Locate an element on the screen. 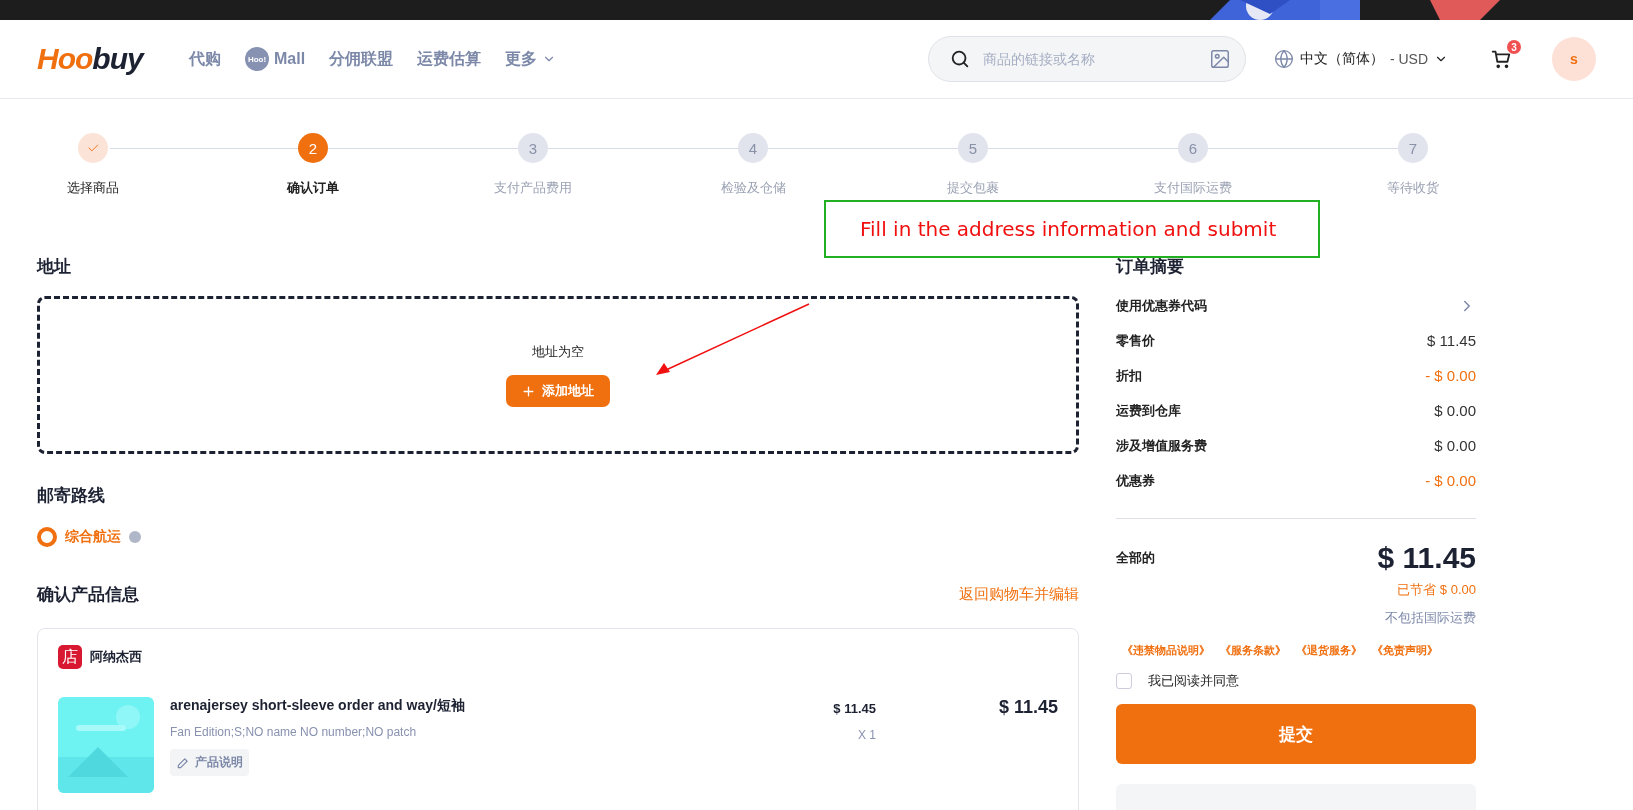 This screenshot has width=1633, height=810. summary-value: $ 11.45 is located at coordinates (1451, 340).